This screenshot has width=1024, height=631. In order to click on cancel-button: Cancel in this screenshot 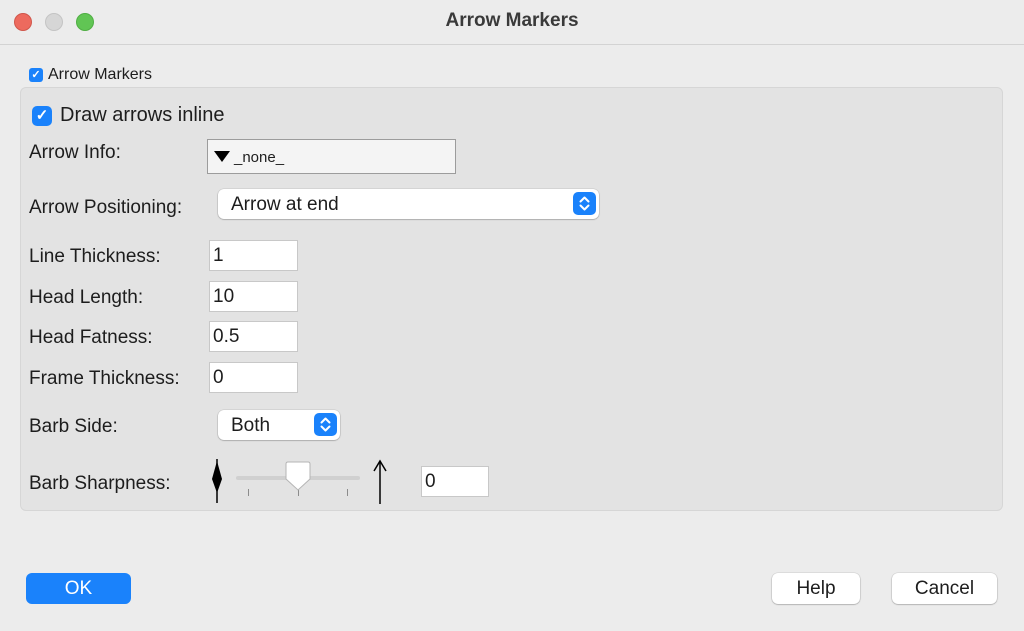, I will do `click(944, 588)`.